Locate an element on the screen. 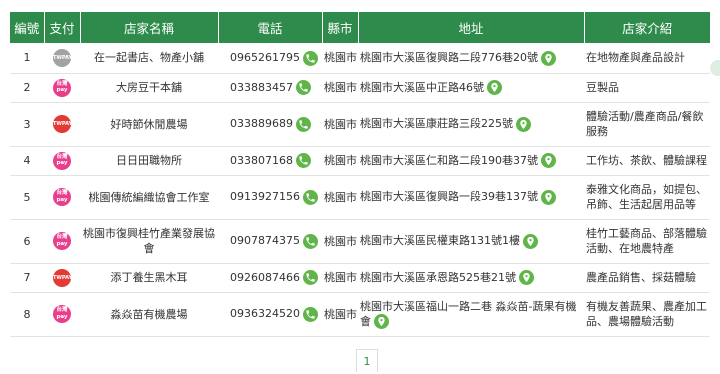 The image size is (720, 374). addr-cell: 桃園市大溪區康莊路三段225號 is located at coordinates (471, 124).